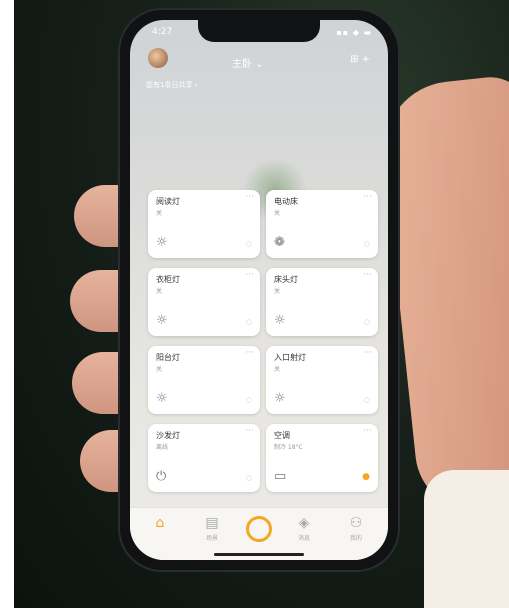 The image size is (509, 608). What do you see at coordinates (280, 476) in the screenshot?
I see `air-conditioner-icon: ▭` at bounding box center [280, 476].